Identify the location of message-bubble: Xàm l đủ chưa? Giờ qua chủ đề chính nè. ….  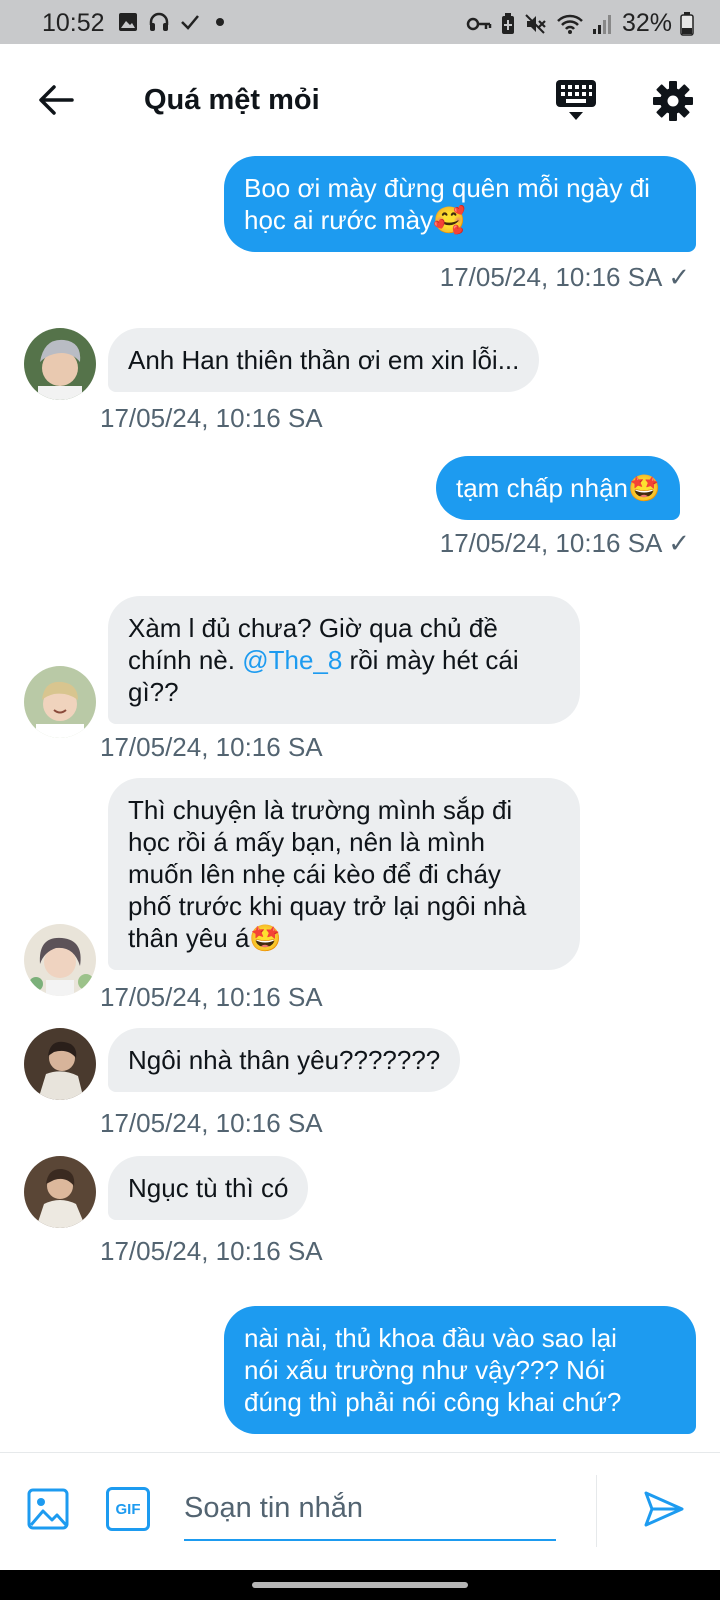
(344, 660).